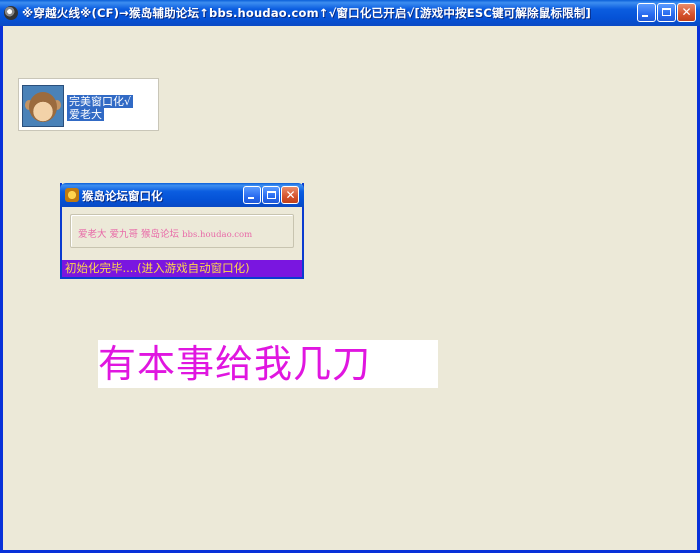 This screenshot has width=700, height=553. What do you see at coordinates (100, 101) in the screenshot?
I see `profile-status-label: 完美窗口化√` at bounding box center [100, 101].